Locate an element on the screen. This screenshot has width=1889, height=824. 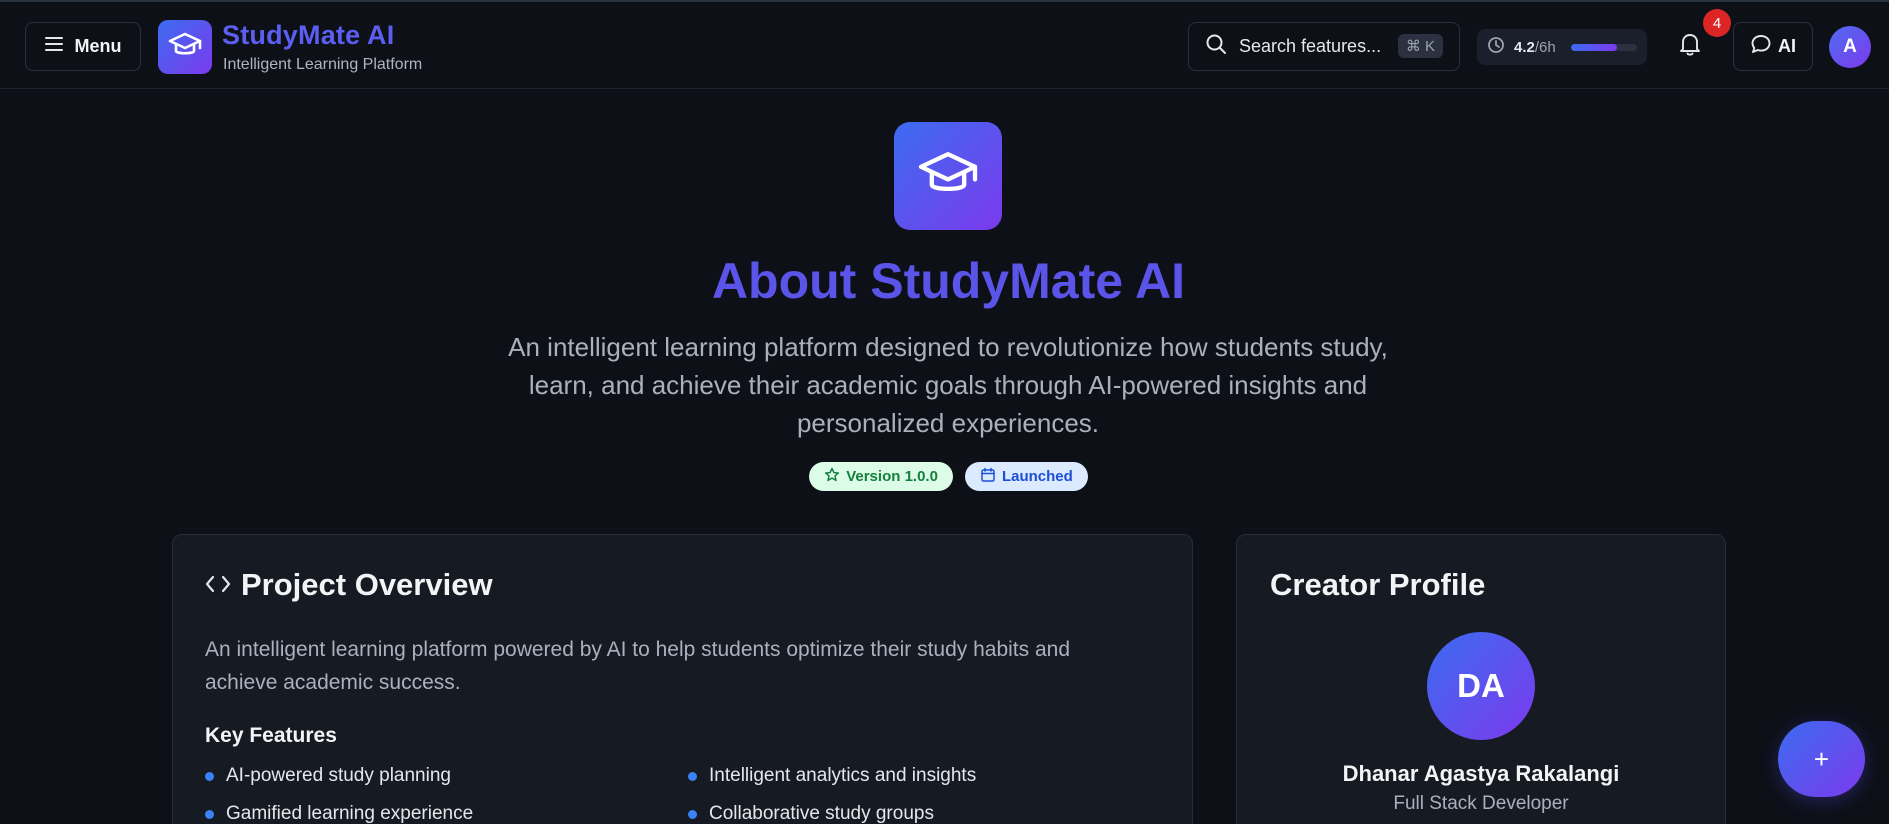
ai-assistant-button: AI is located at coordinates (1773, 46).